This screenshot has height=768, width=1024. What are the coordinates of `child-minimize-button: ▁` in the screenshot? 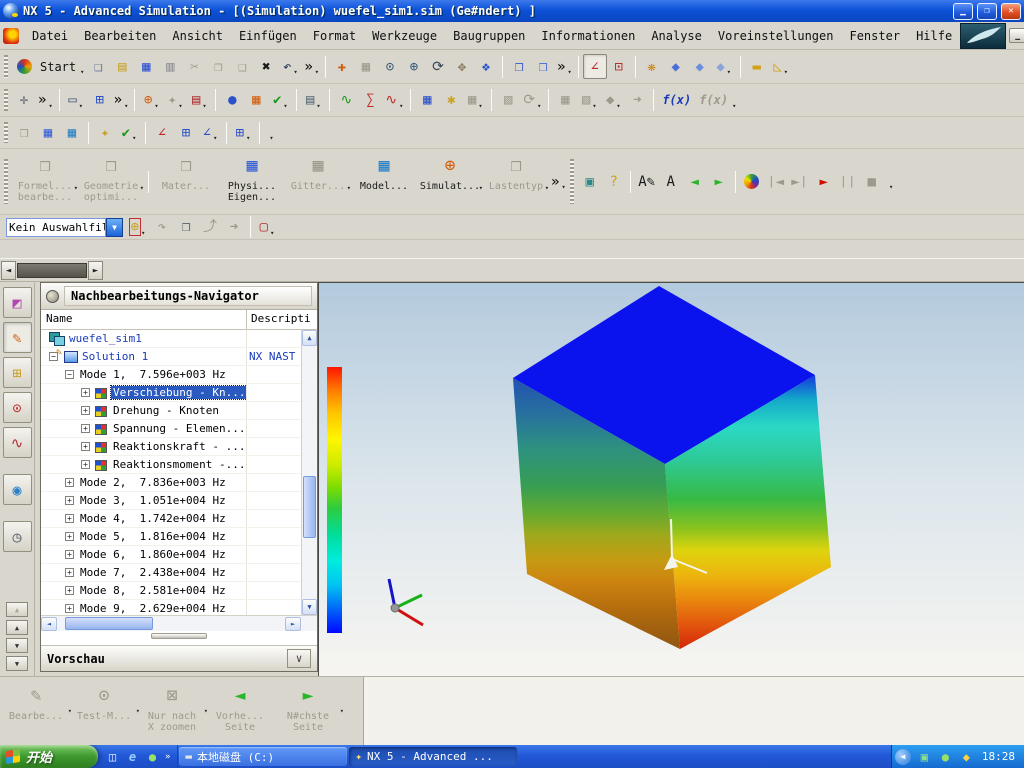 It's located at (1016, 35).